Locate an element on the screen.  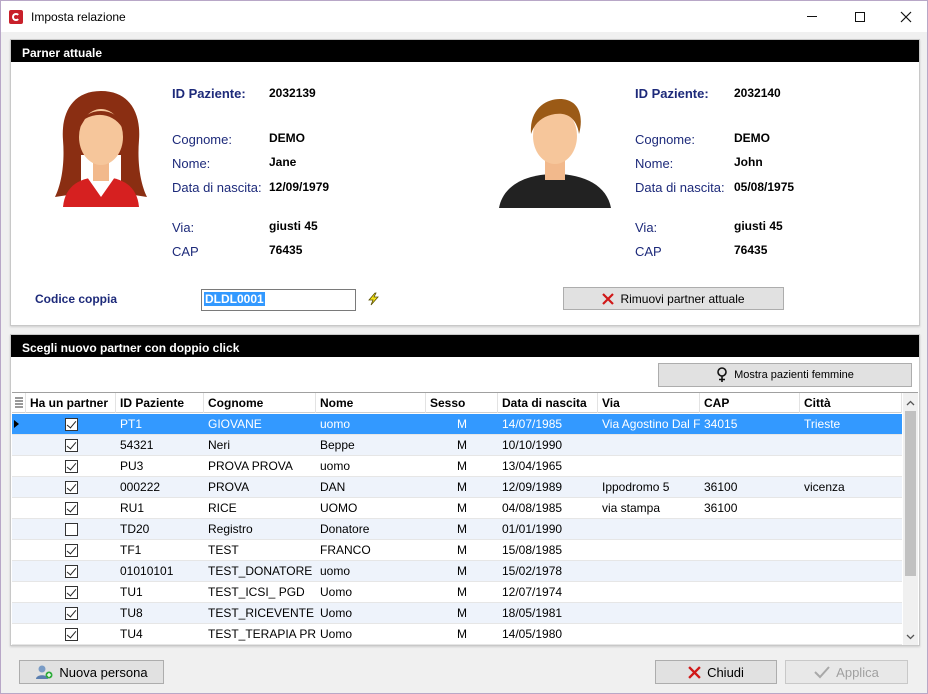
lightning-bolt-icon is located at coordinates (373, 299).